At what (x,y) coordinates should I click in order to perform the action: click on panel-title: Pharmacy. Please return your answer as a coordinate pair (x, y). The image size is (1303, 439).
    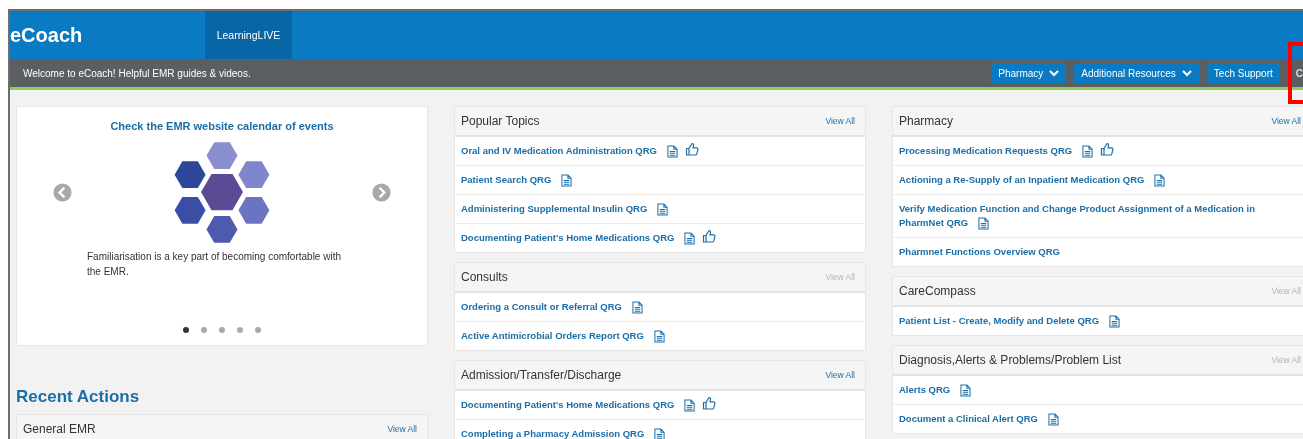
    Looking at the image, I should click on (926, 121).